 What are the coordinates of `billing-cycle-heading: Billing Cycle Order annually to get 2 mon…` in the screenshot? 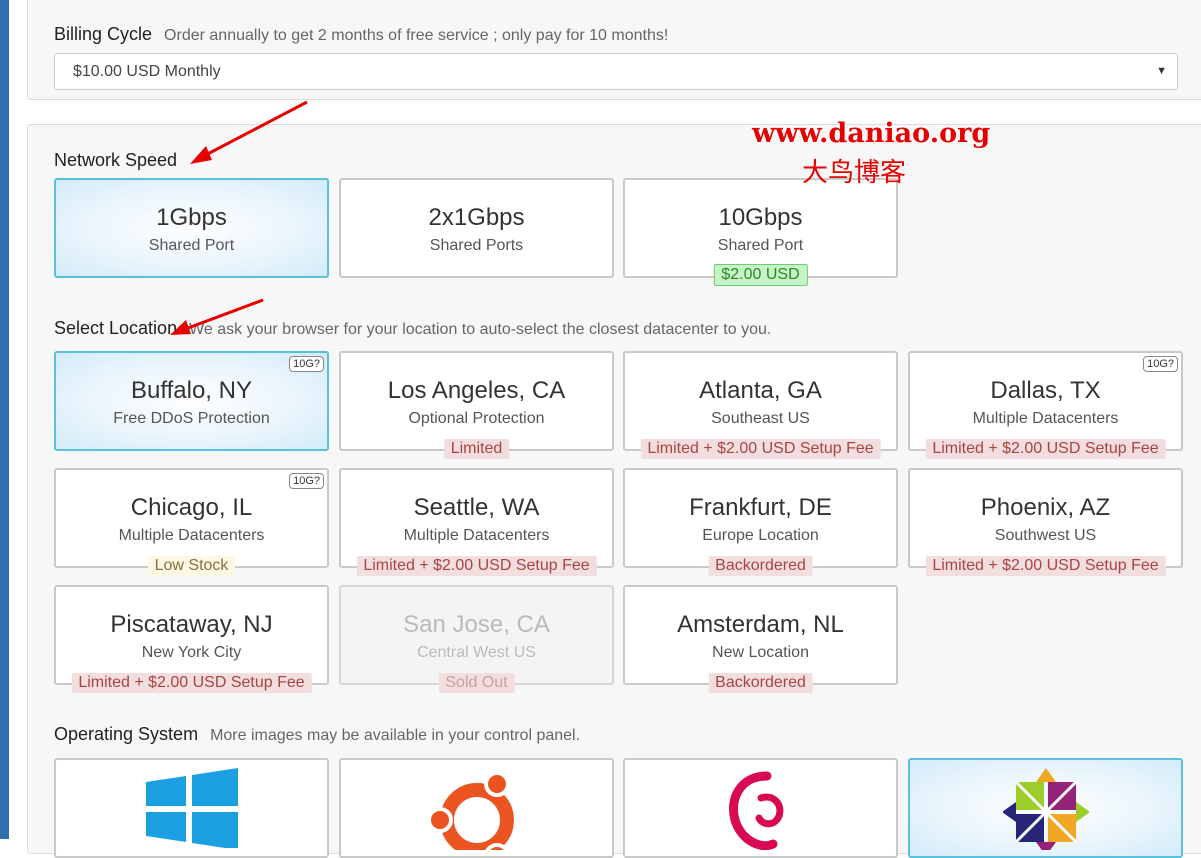 It's located at (361, 34).